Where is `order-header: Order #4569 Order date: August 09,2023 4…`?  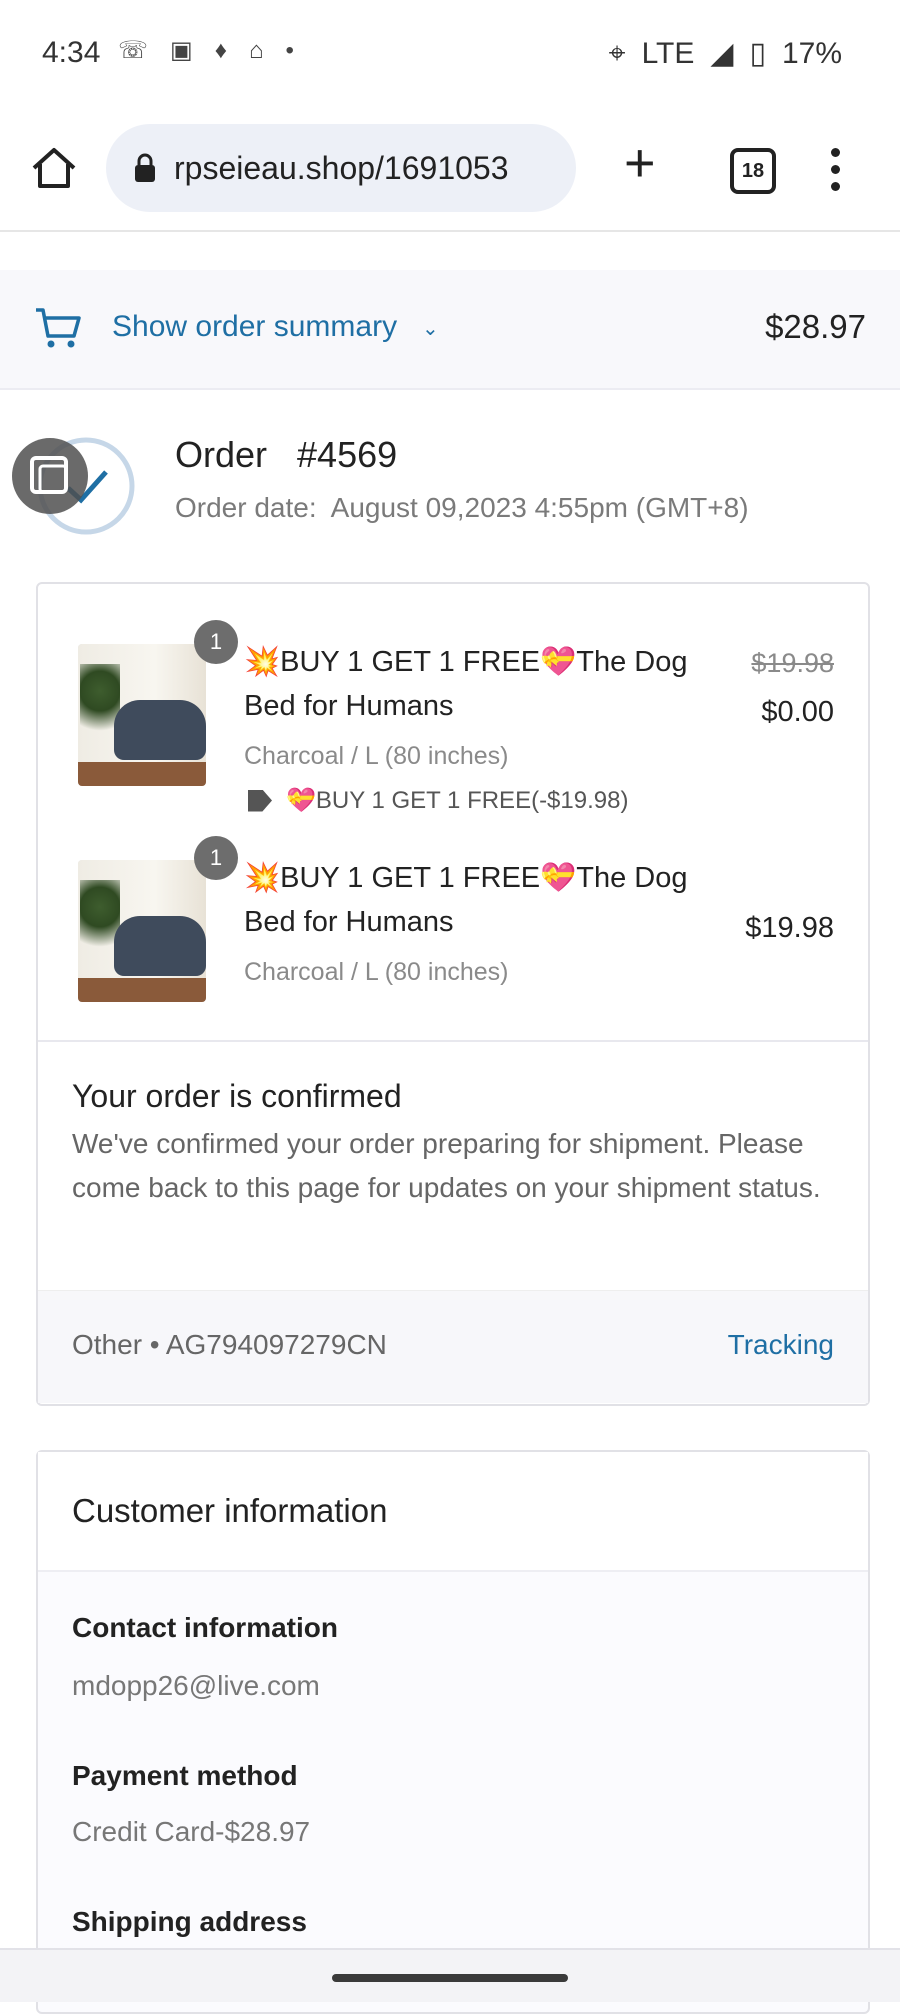
order-header: Order #4569 Order date: August 09,2023 4… is located at coordinates (450, 480).